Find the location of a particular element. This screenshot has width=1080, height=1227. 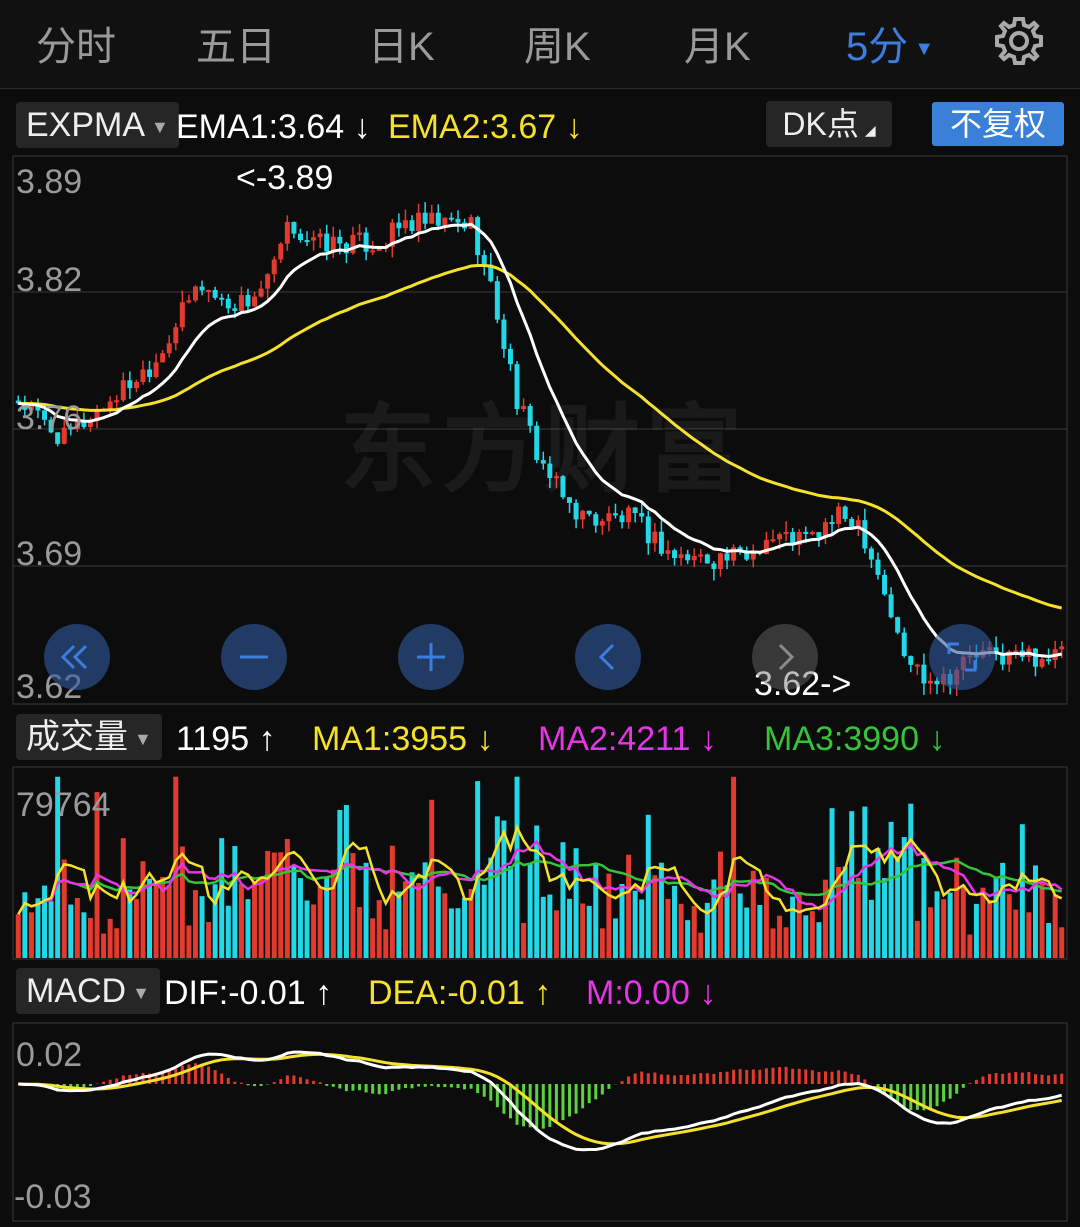

zoom-in-icon is located at coordinates (431, 657).